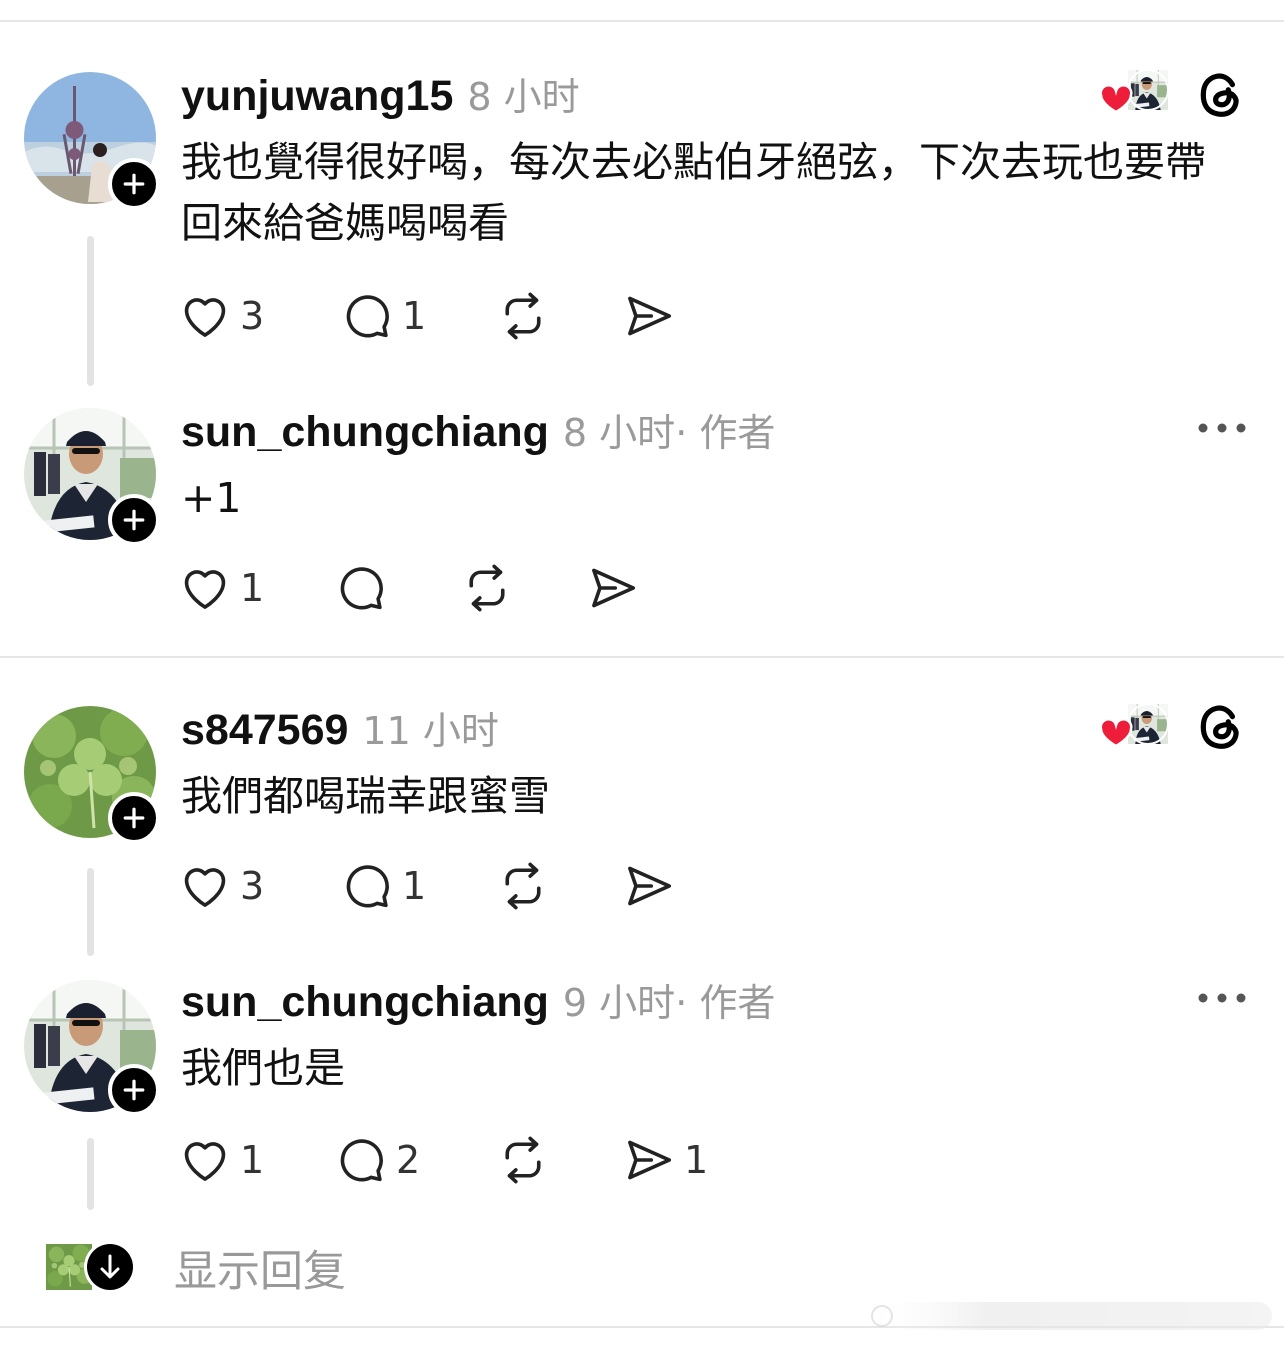 Image resolution: width=1284 pixels, height=1348 pixels. Describe the element at coordinates (696, 1160) in the screenshot. I see `share-count: 1` at that location.